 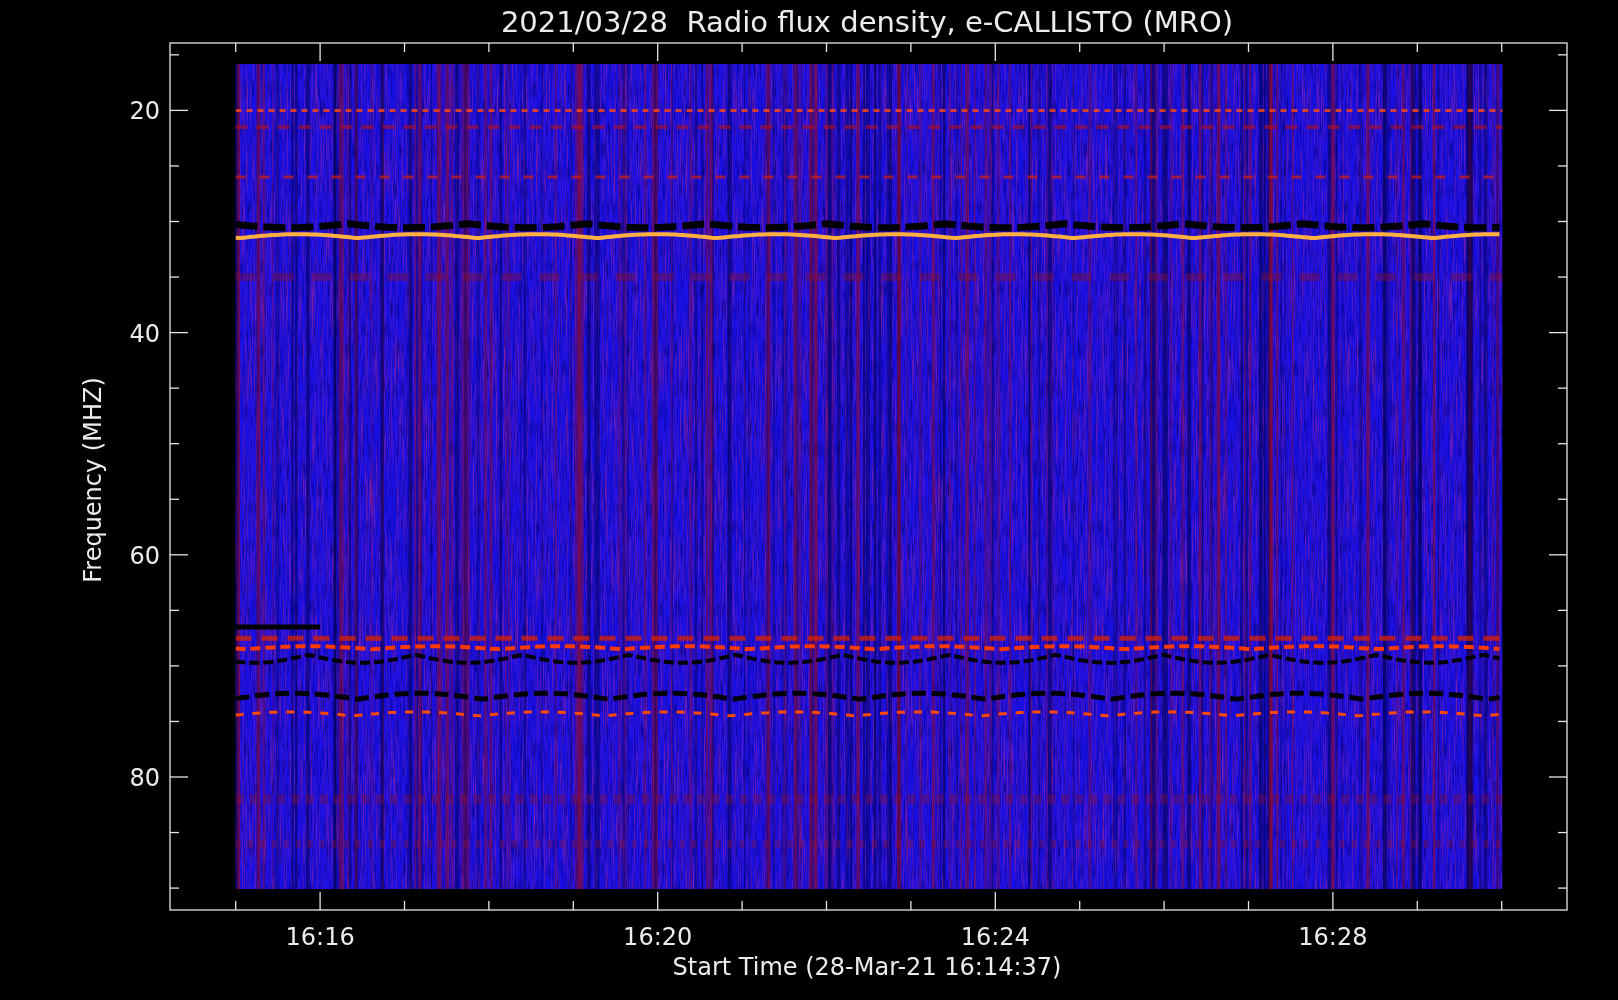 I want to click on x-tick-label: 16:24, so click(x=995, y=937).